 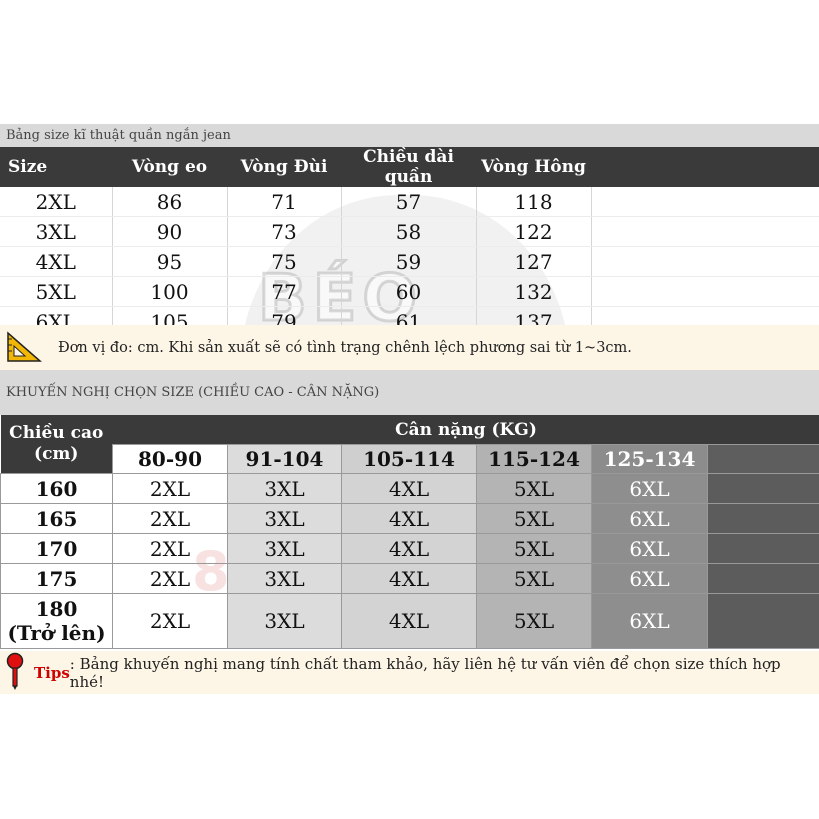 What do you see at coordinates (170, 261) in the screenshot?
I see `waist-cell: 95` at bounding box center [170, 261].